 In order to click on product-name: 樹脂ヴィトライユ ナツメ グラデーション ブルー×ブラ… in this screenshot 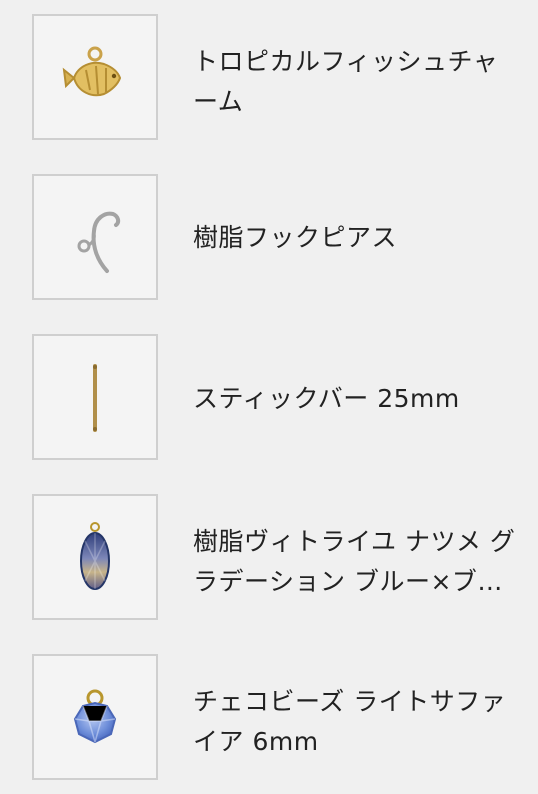, I will do `click(354, 561)`.